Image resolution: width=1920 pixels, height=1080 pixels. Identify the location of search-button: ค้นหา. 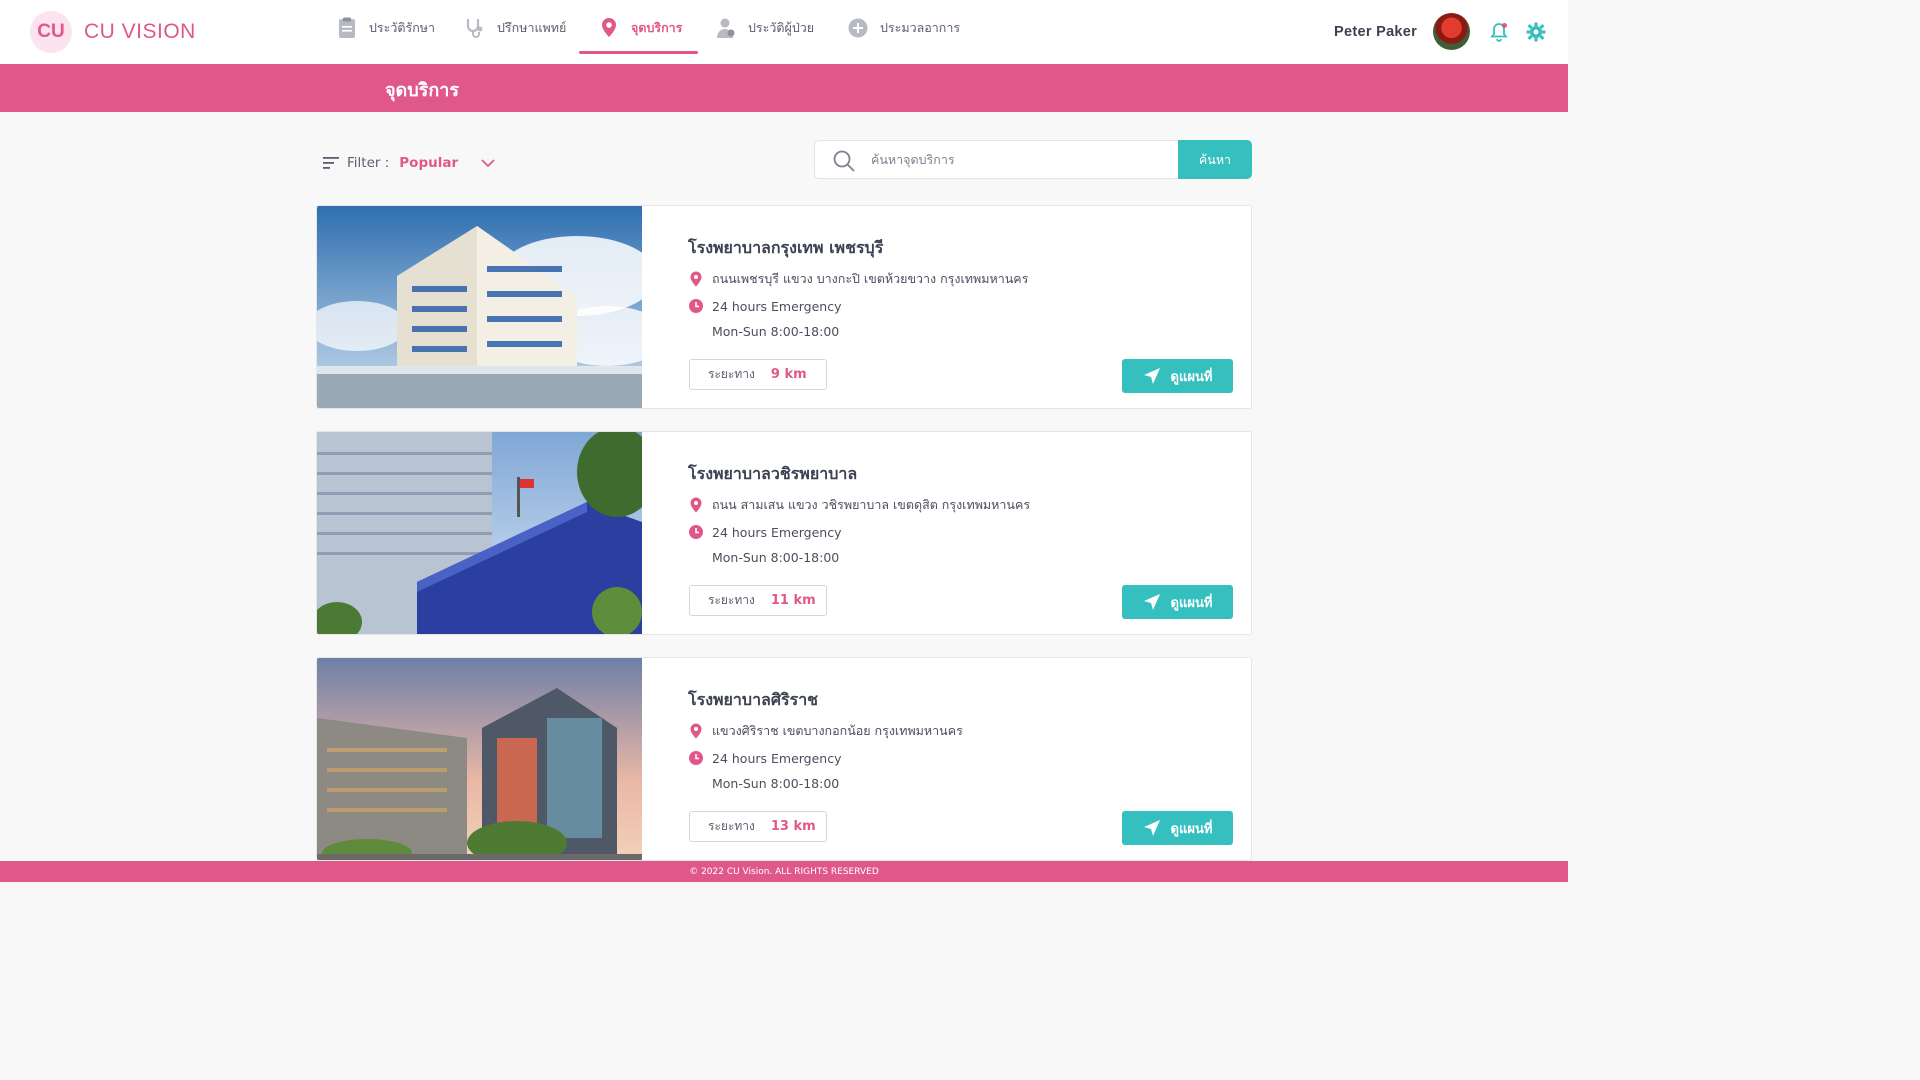
(1215, 159).